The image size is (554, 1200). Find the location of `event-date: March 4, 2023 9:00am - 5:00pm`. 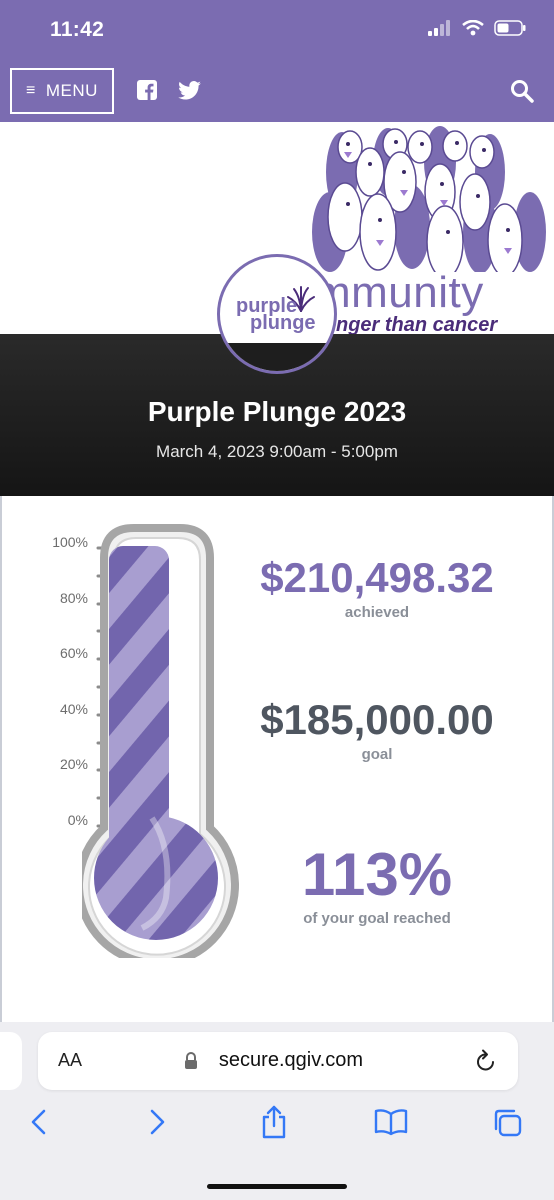

event-date: March 4, 2023 9:00am - 5:00pm is located at coordinates (277, 451).